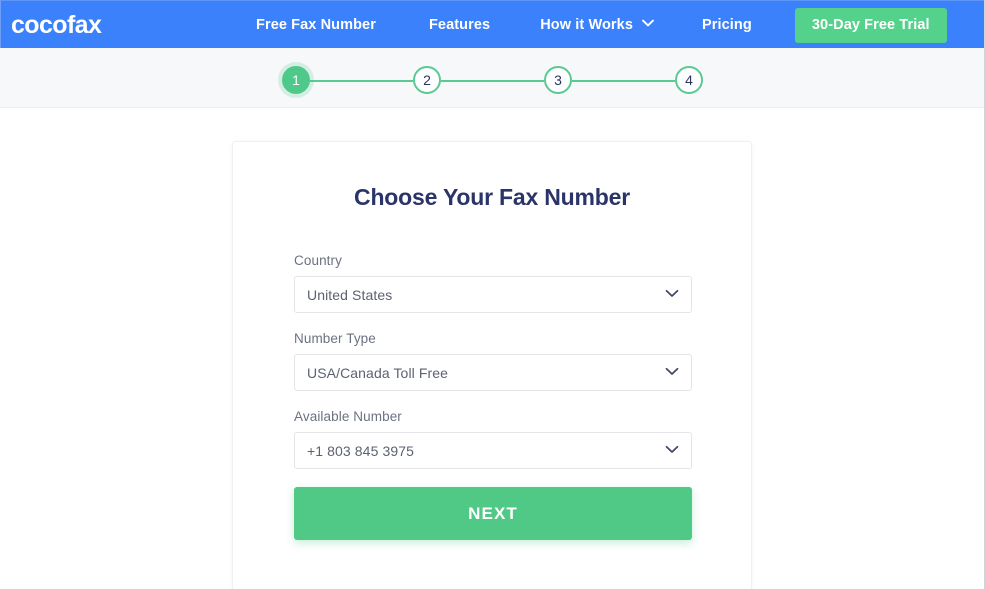 This screenshot has height=590, width=985. I want to click on stepper-step-1: 1, so click(296, 80).